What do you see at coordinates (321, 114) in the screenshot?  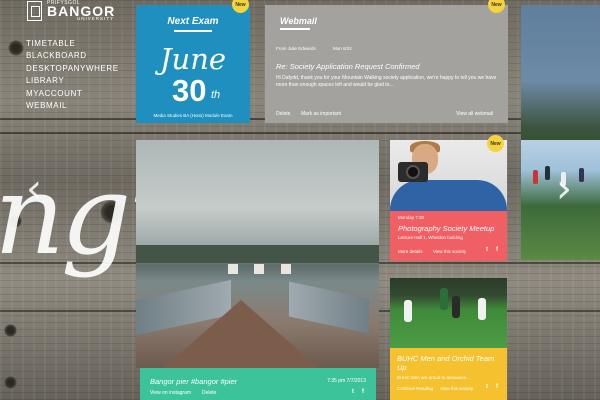 I see `mark-important-button: Mark as important` at bounding box center [321, 114].